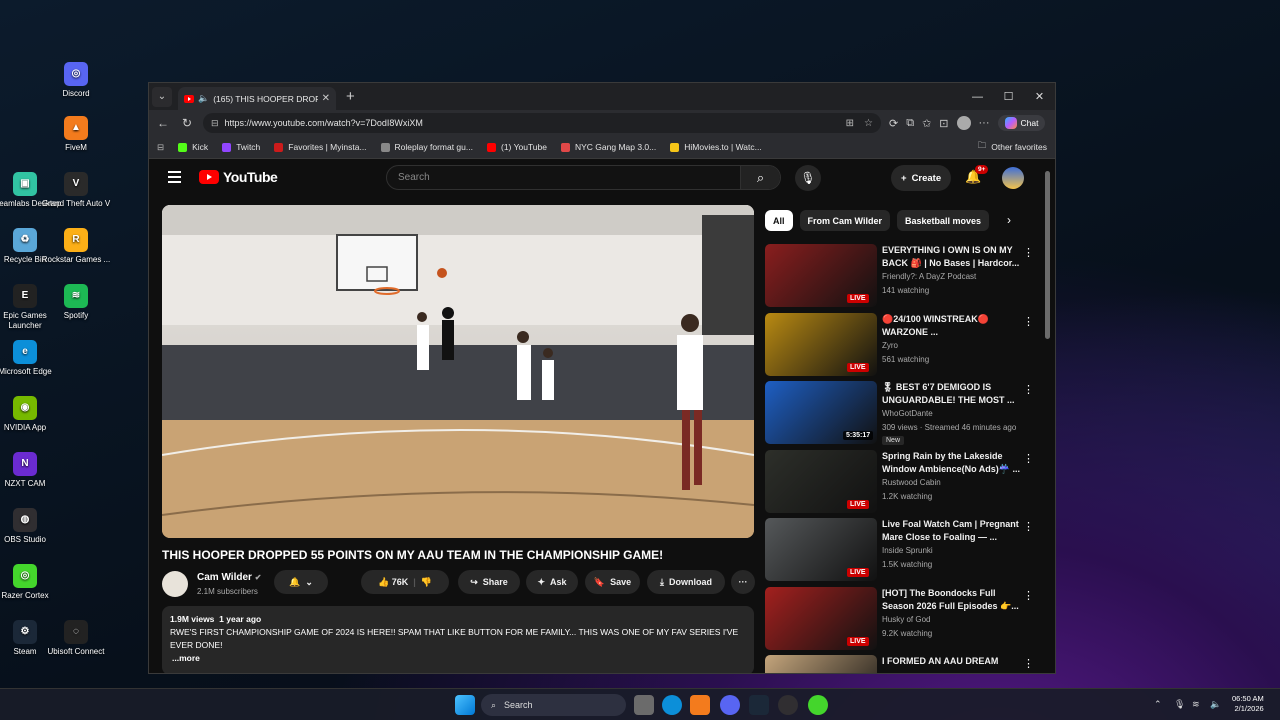 This screenshot has width=1280, height=720. I want to click on wifi-icon: ≋, so click(1196, 704).